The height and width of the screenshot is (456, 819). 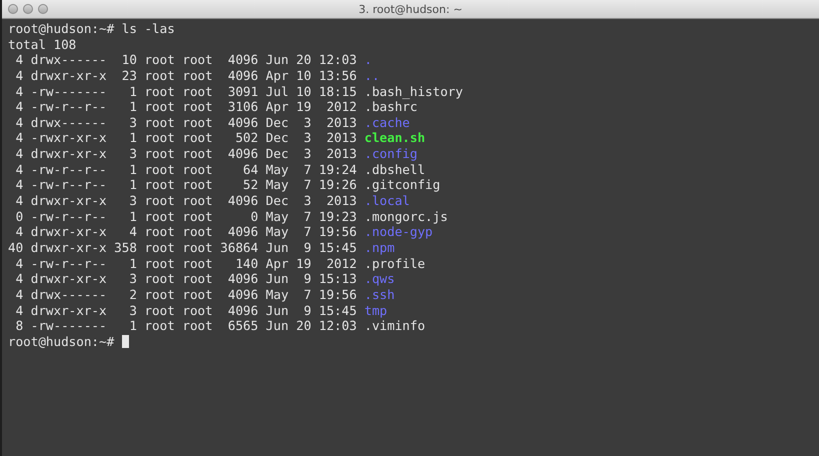 What do you see at coordinates (185, 122) in the screenshot?
I see `file-details: 4 drwx------ 3 root root 4096 Dec 3 2013` at bounding box center [185, 122].